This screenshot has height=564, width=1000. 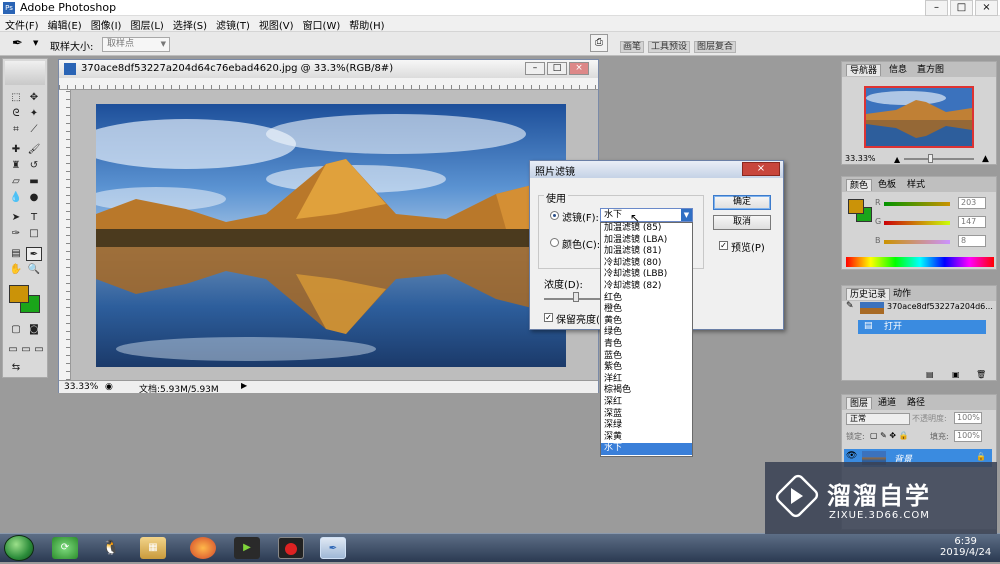 What do you see at coordinates (939, 159) in the screenshot?
I see `navigator-zoom-slider` at bounding box center [939, 159].